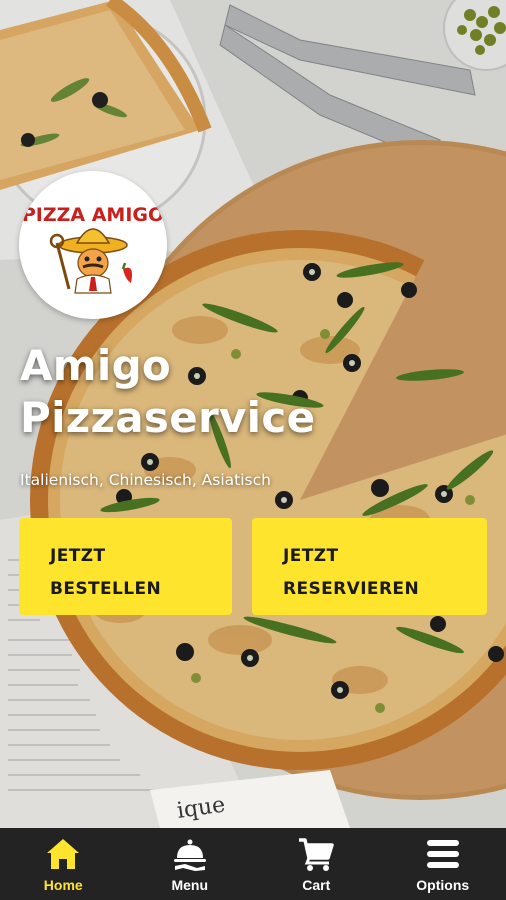 Image resolution: width=506 pixels, height=900 pixels. Describe the element at coordinates (190, 855) in the screenshot. I see `serving-dish-icon` at that location.